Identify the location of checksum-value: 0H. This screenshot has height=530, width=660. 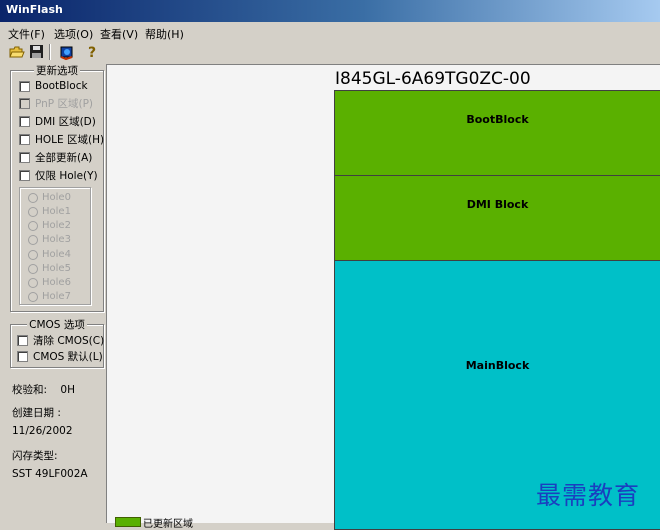
(67, 390).